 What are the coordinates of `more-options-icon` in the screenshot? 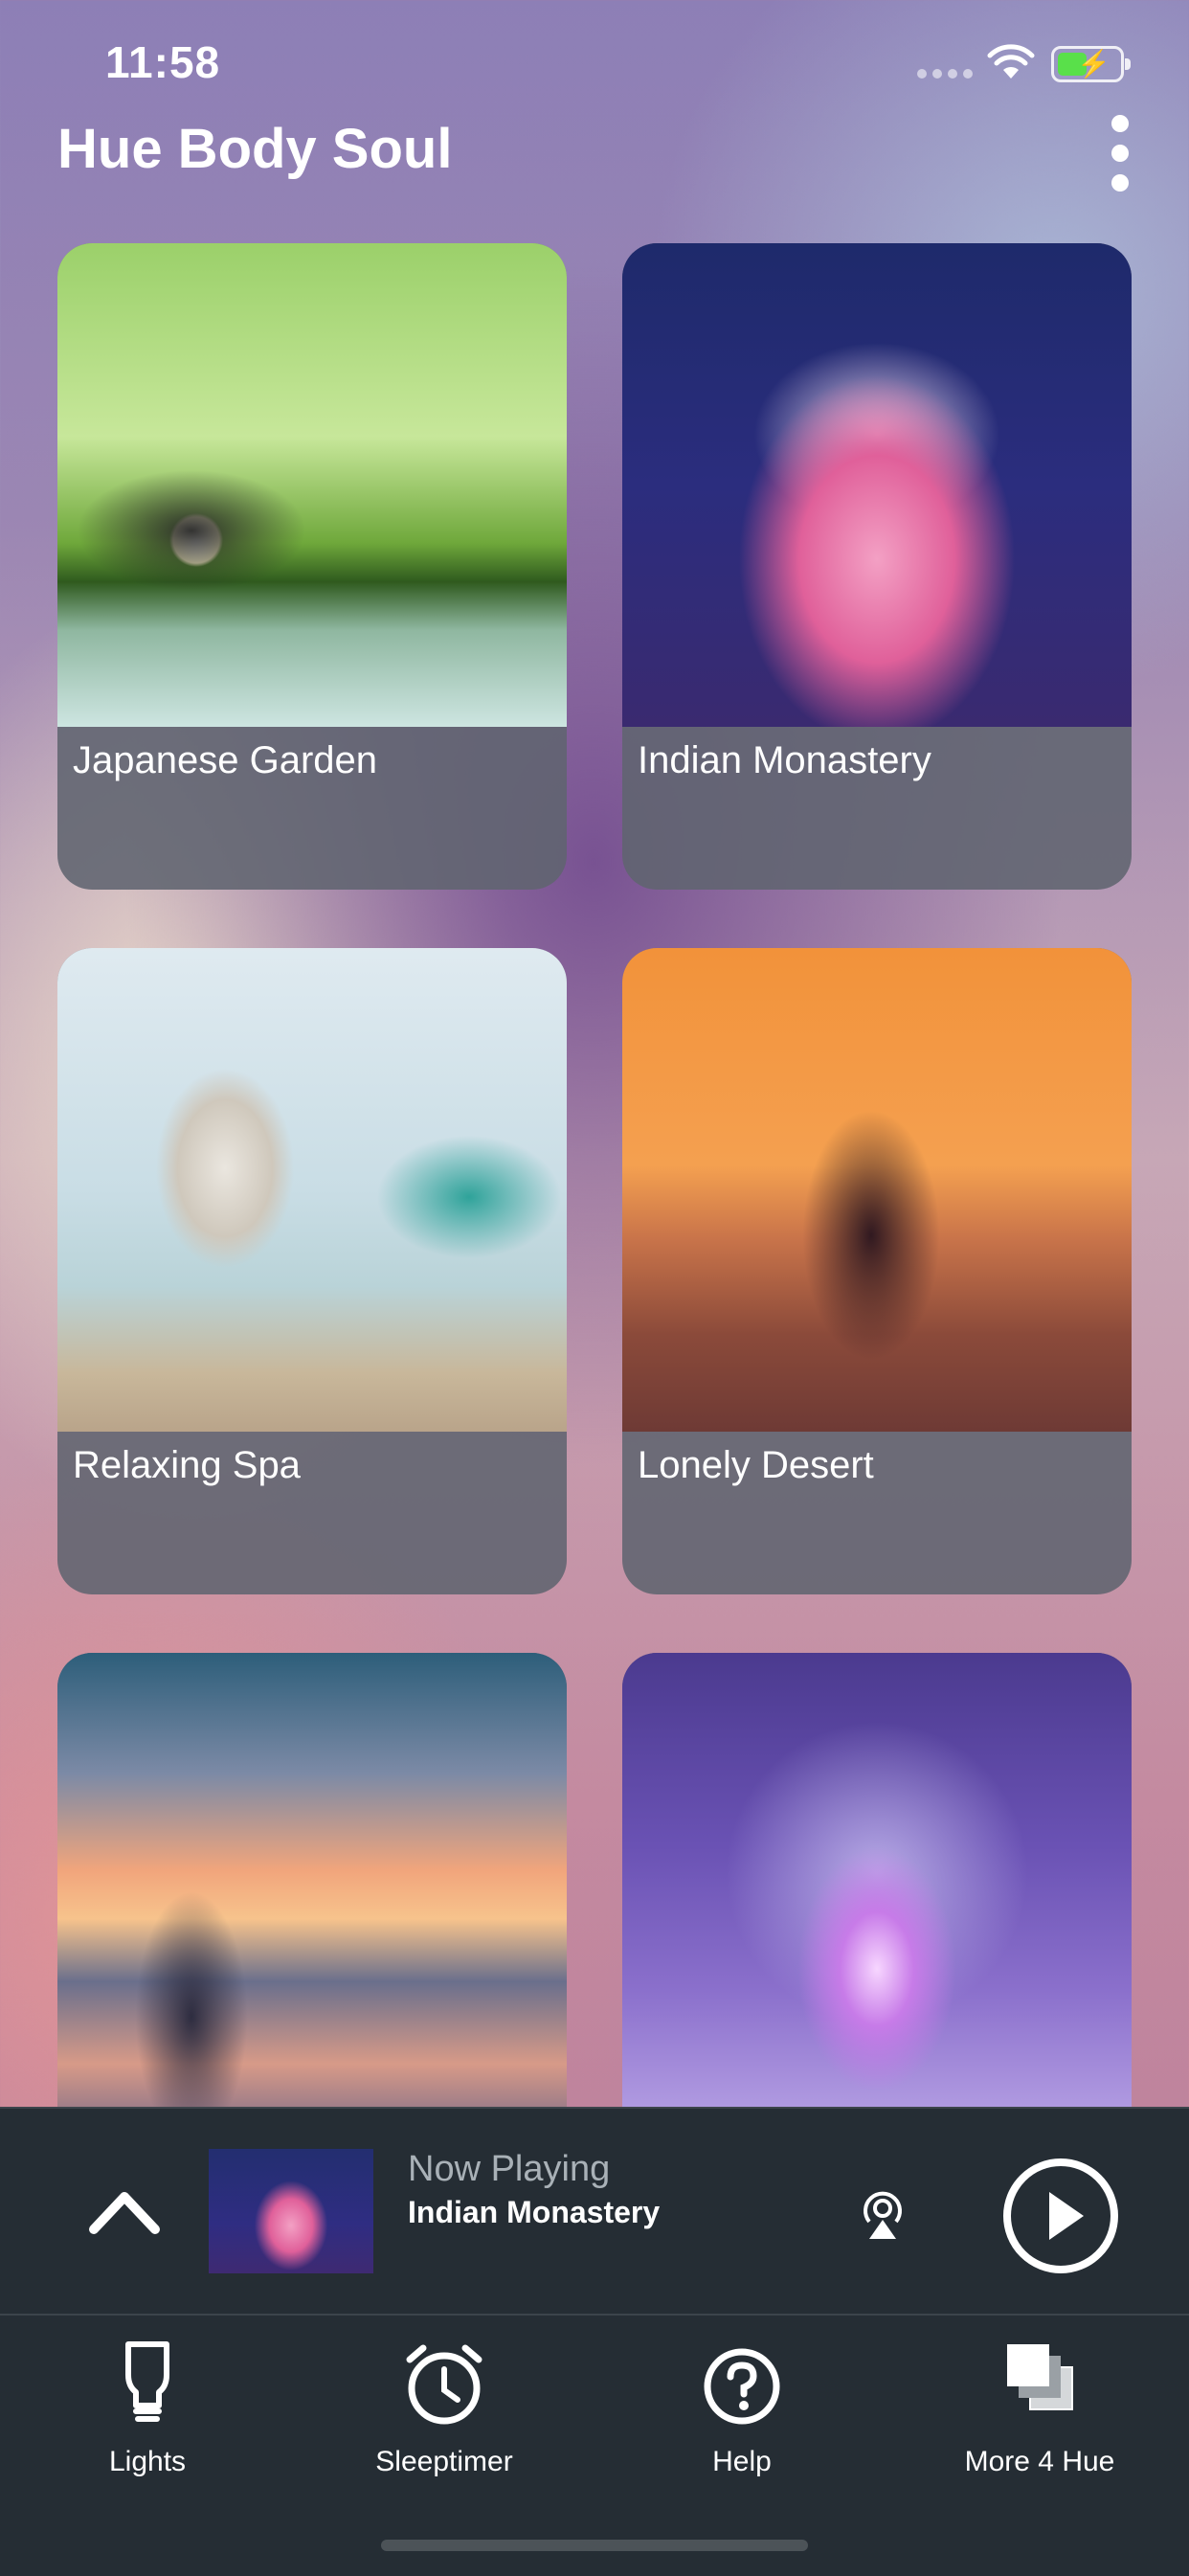 It's located at (1120, 153).